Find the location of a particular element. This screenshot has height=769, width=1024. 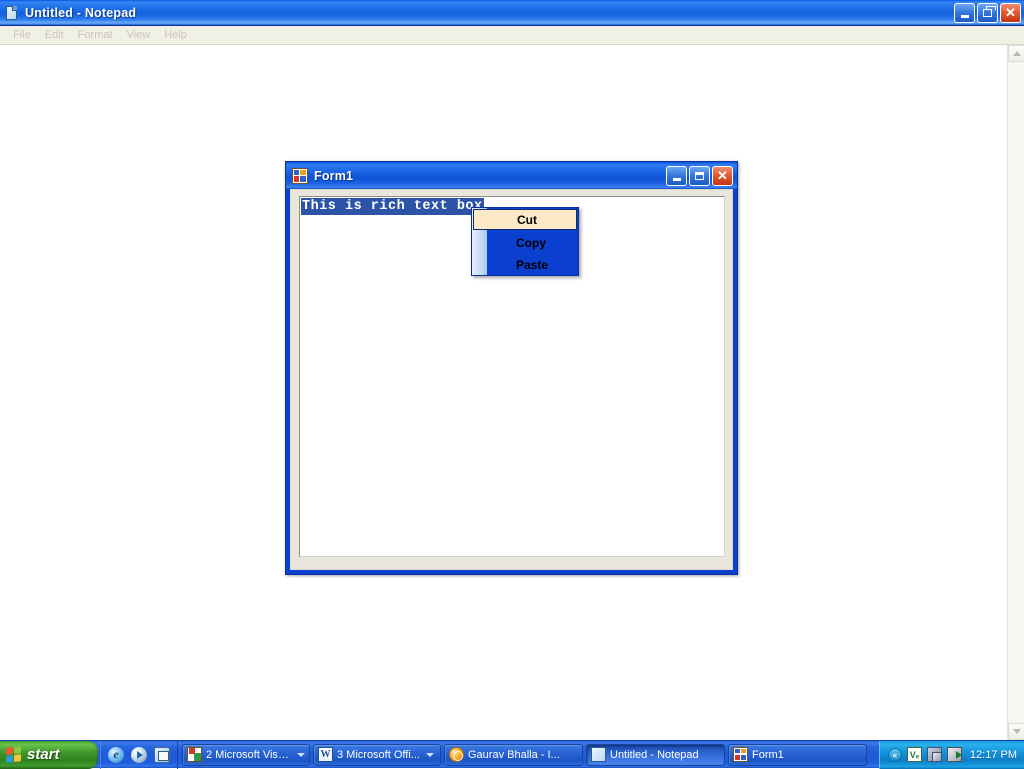

antivirus-icon: Vₑ is located at coordinates (914, 754).